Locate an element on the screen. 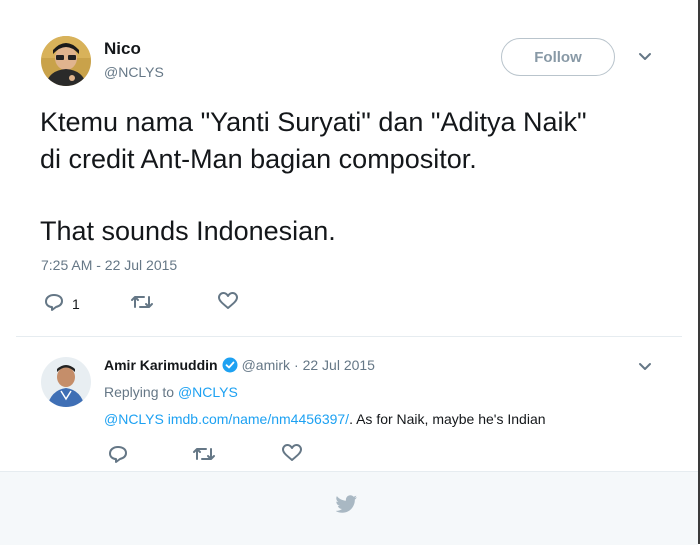 This screenshot has width=700, height=545. replying-to-handle: @NCLYS is located at coordinates (208, 392).